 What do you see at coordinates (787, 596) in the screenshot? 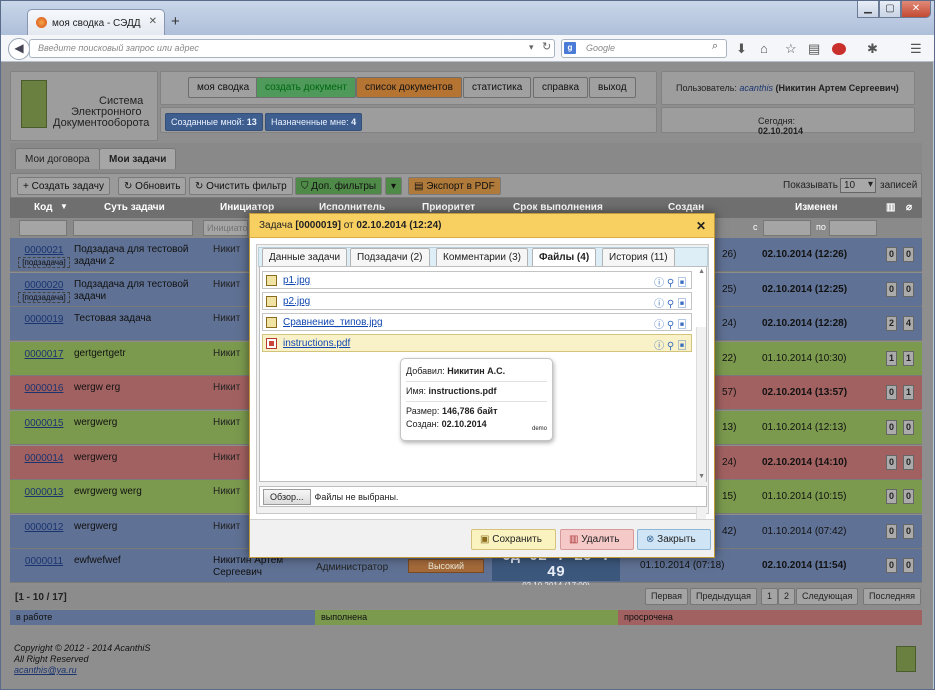
I see `page-2-button: 2` at bounding box center [787, 596].